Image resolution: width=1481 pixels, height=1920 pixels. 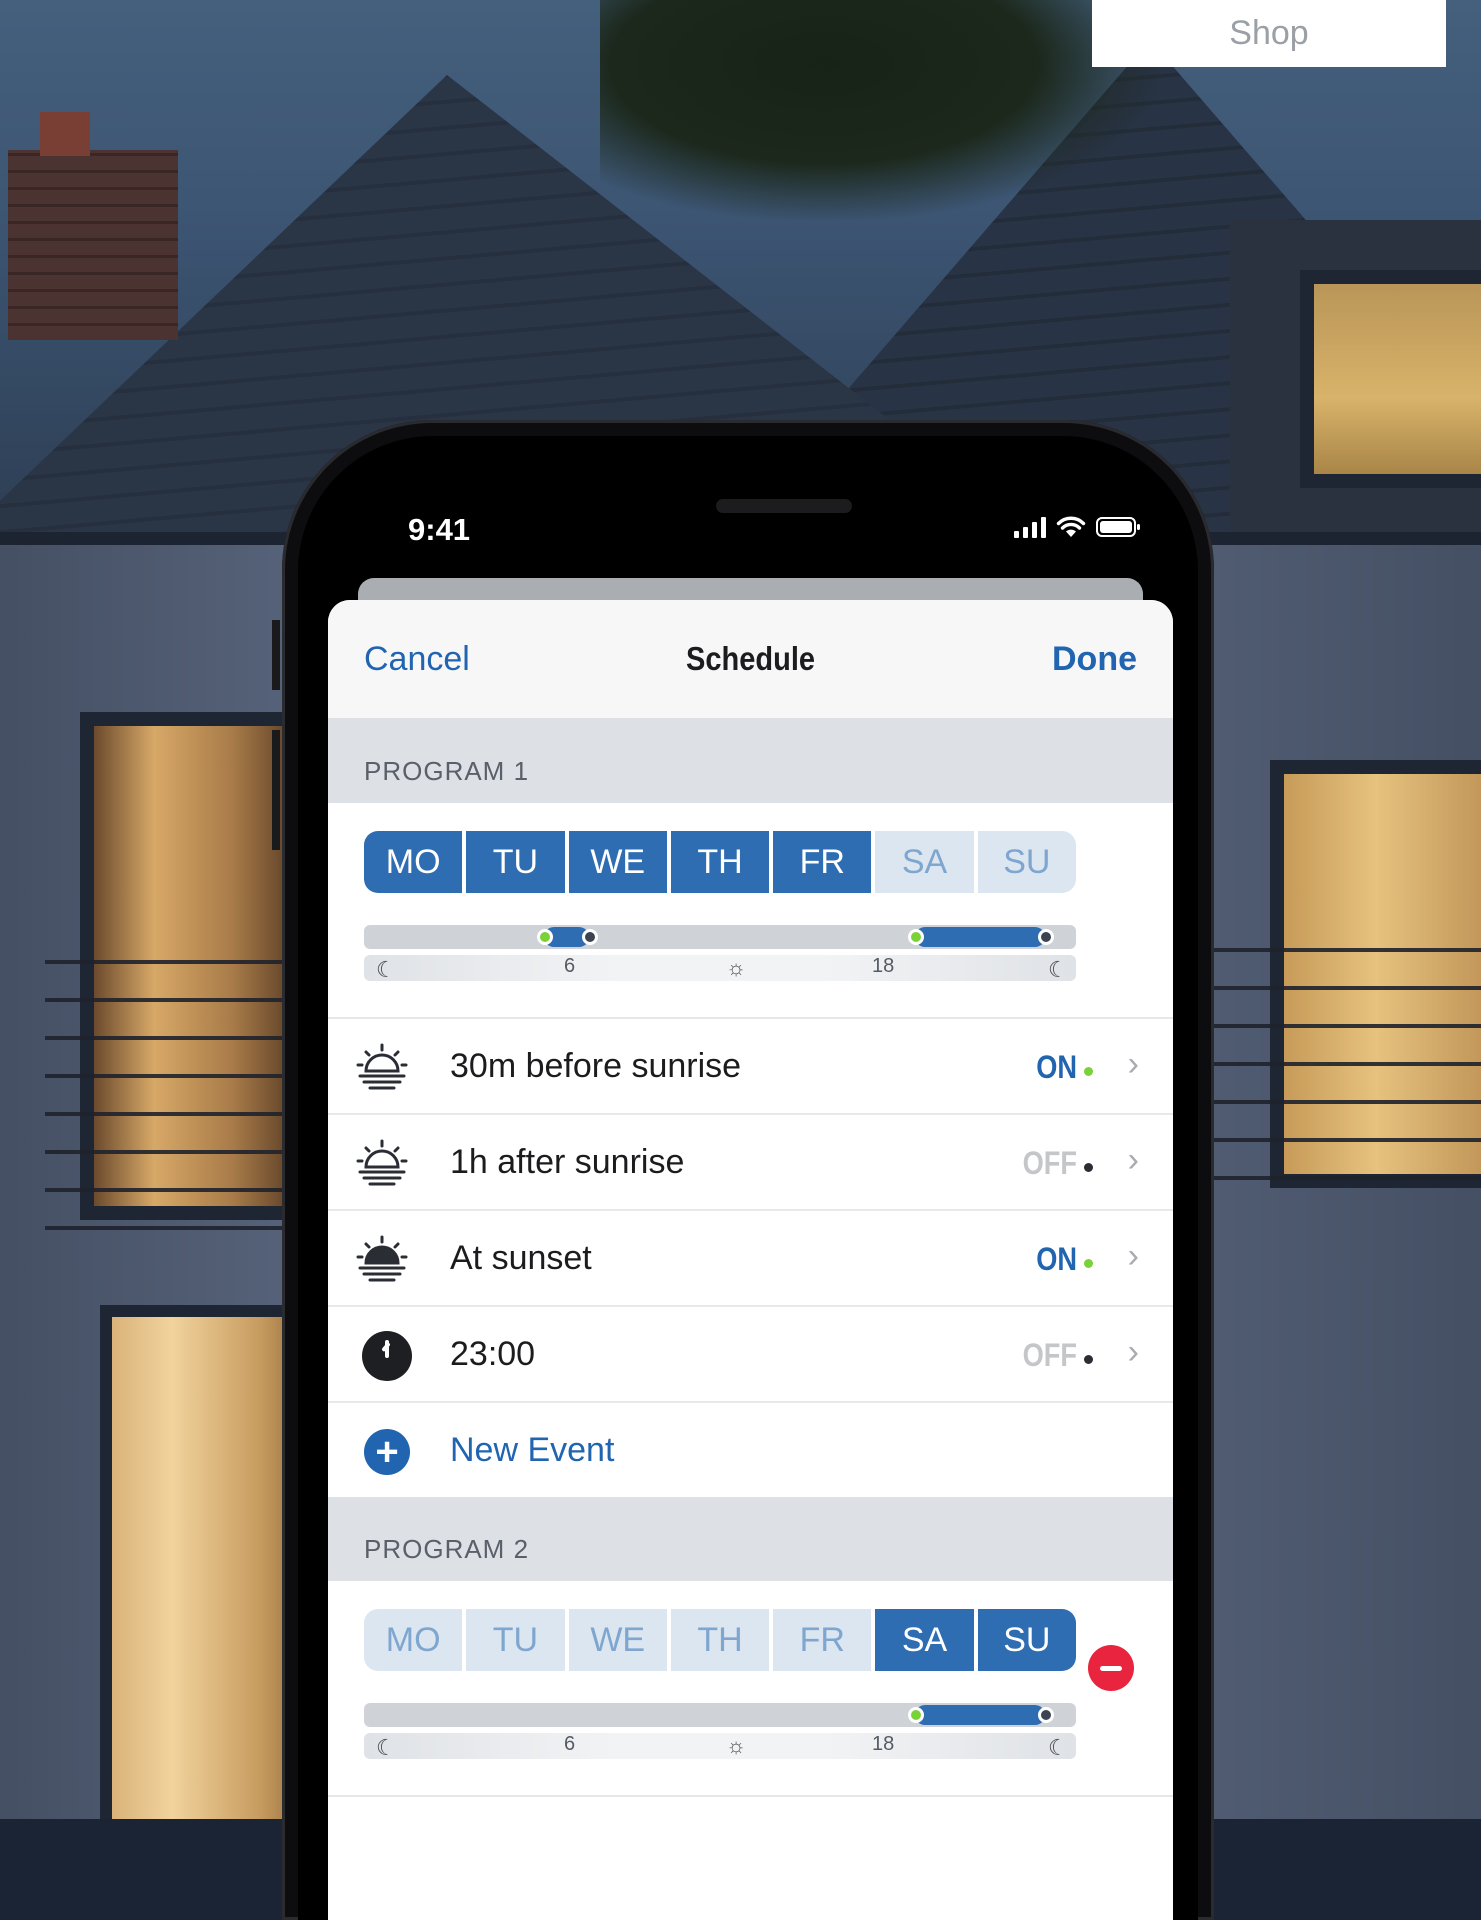 What do you see at coordinates (493, 1354) in the screenshot?
I see `event-label: 23:00` at bounding box center [493, 1354].